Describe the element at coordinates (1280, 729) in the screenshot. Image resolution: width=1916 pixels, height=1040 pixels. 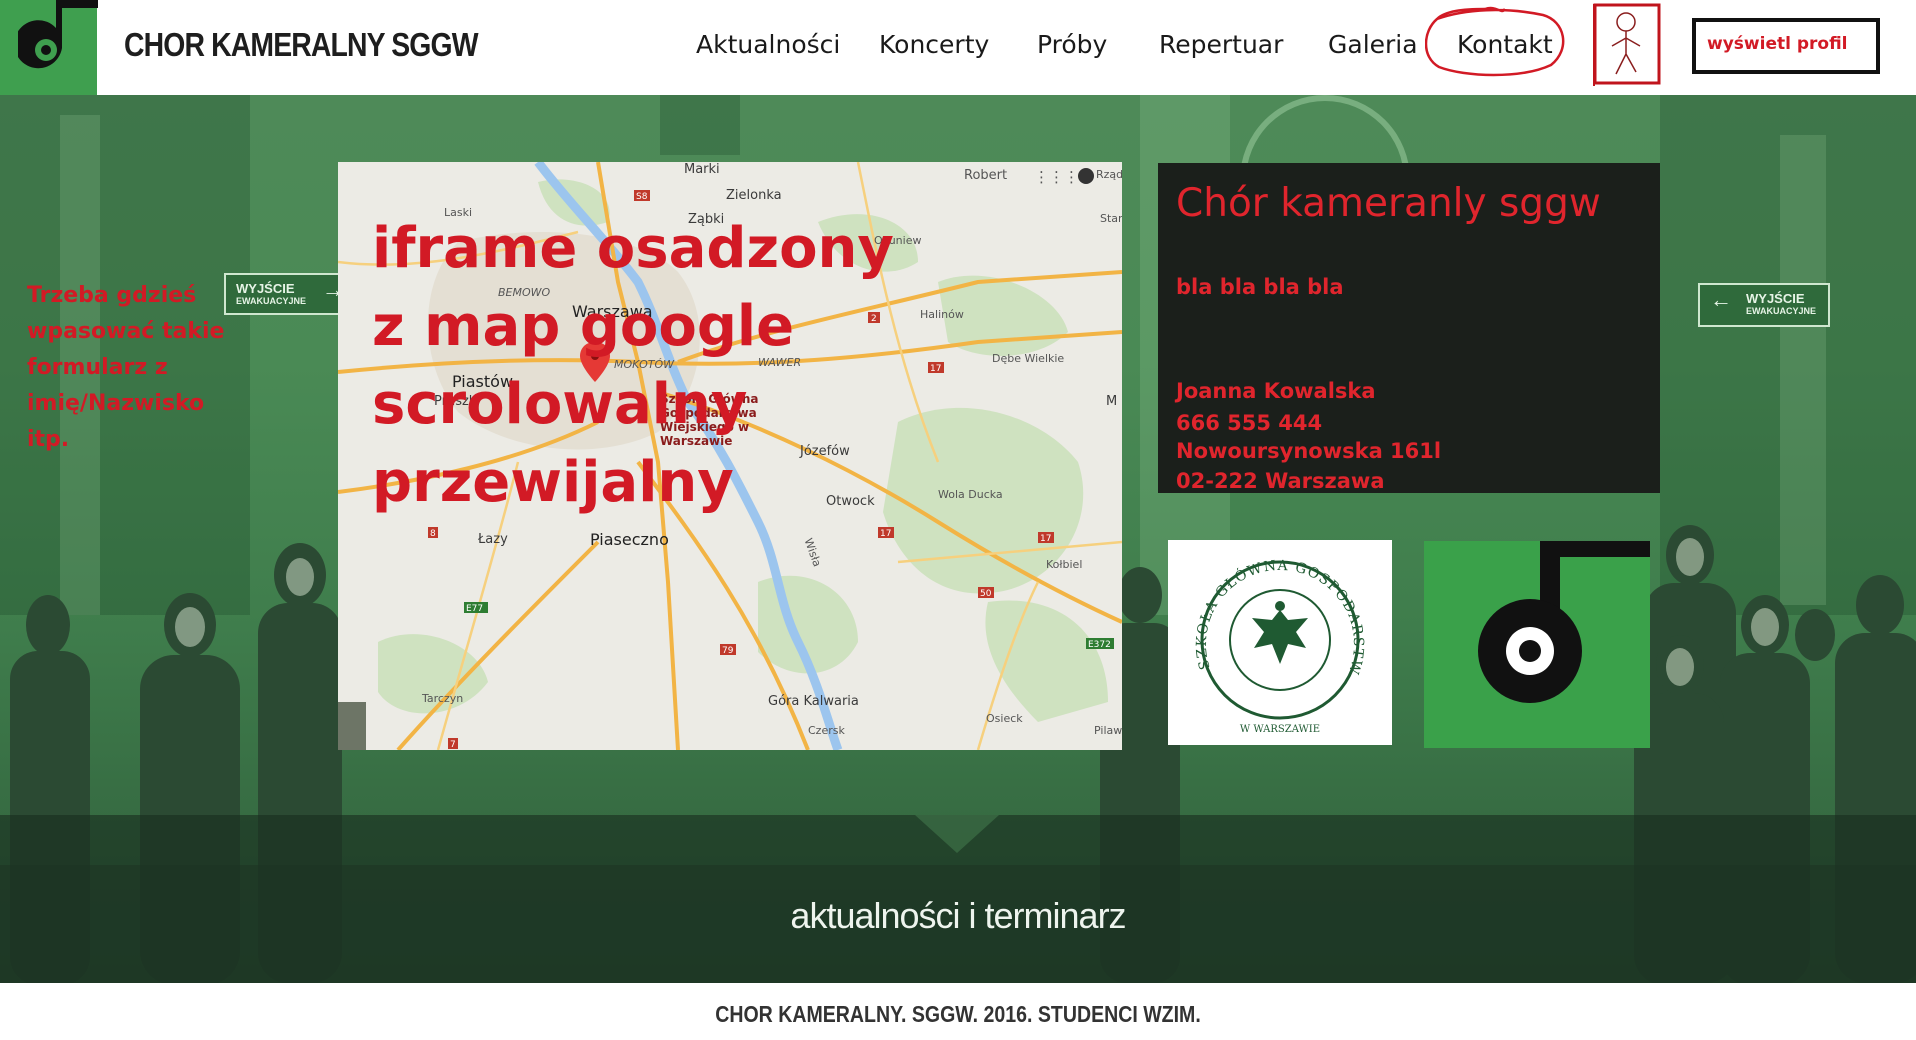
I see `emblem-bottom-text: W WARSZAWIE` at that location.